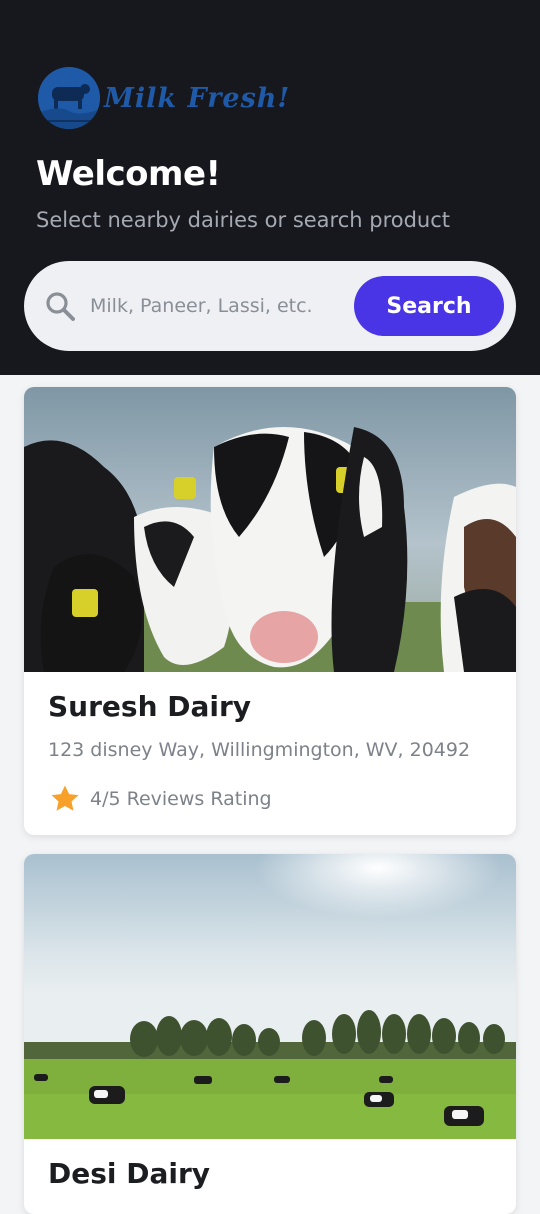  I want to click on search-input, so click(215, 306).